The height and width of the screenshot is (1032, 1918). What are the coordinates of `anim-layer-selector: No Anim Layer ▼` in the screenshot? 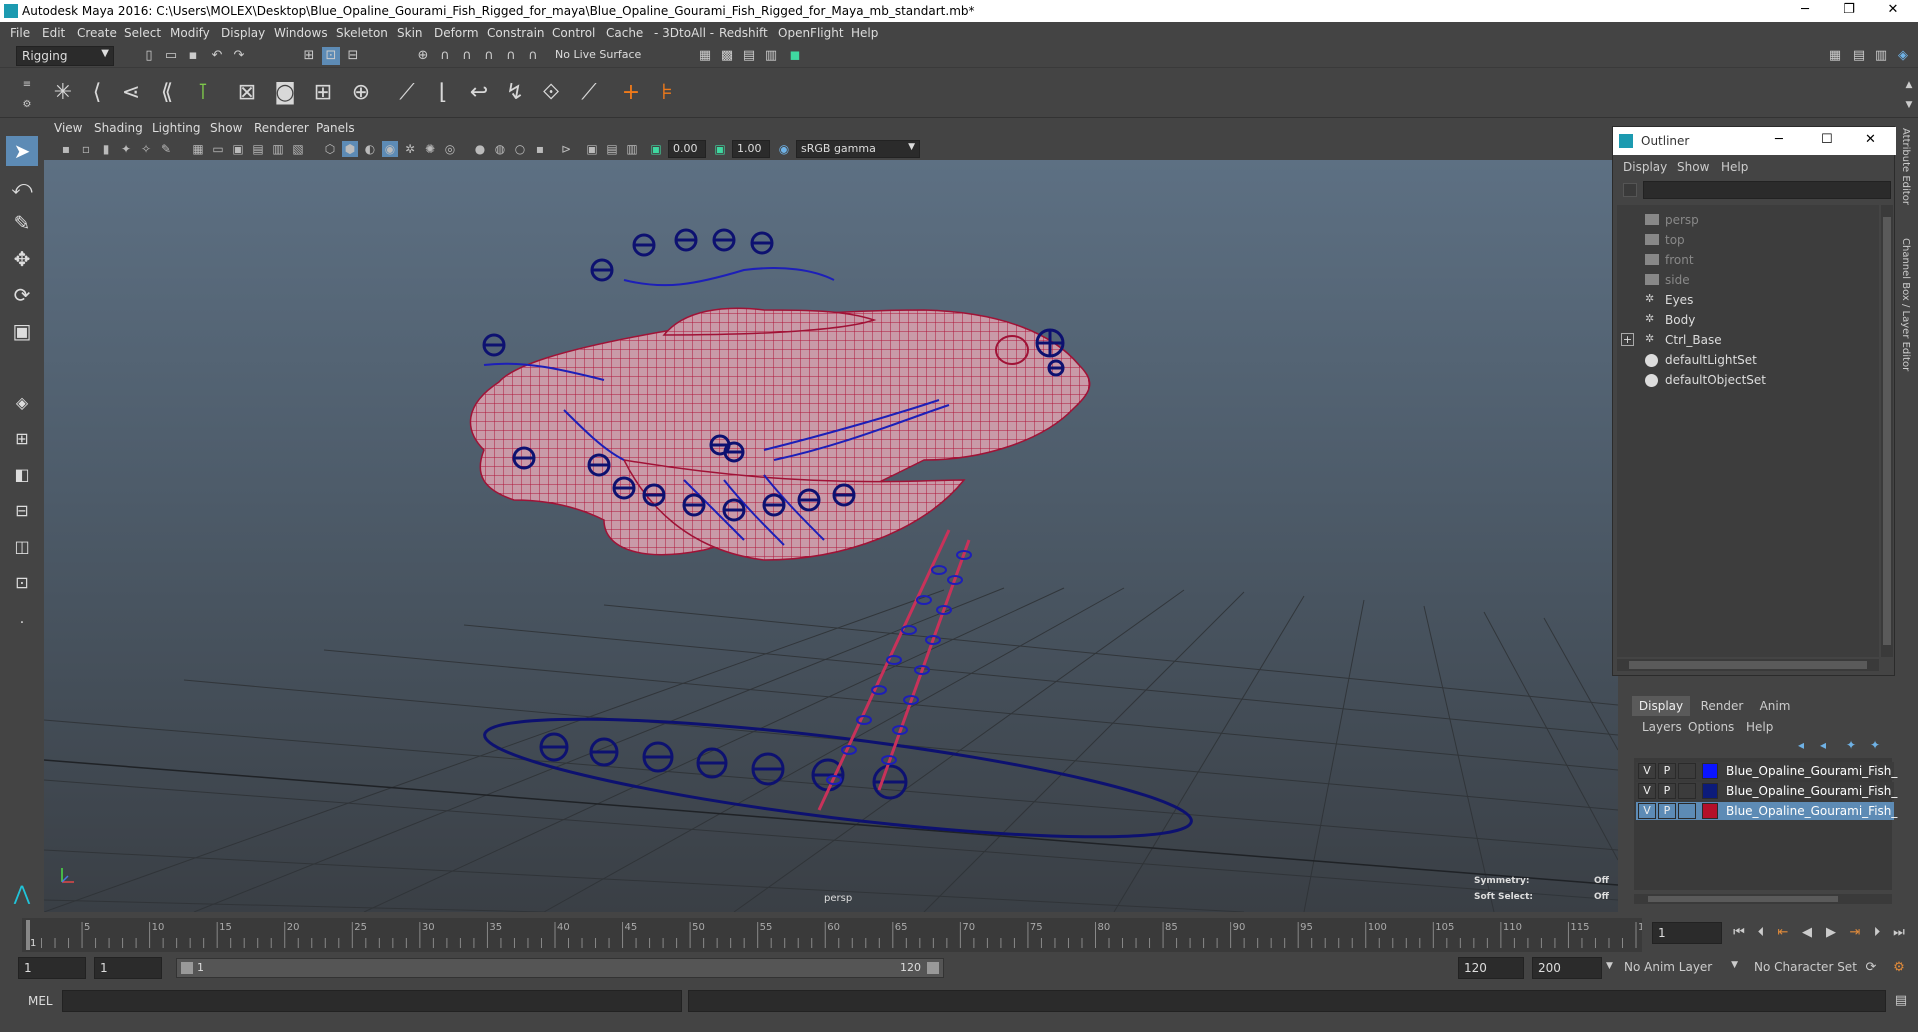 It's located at (1680, 968).